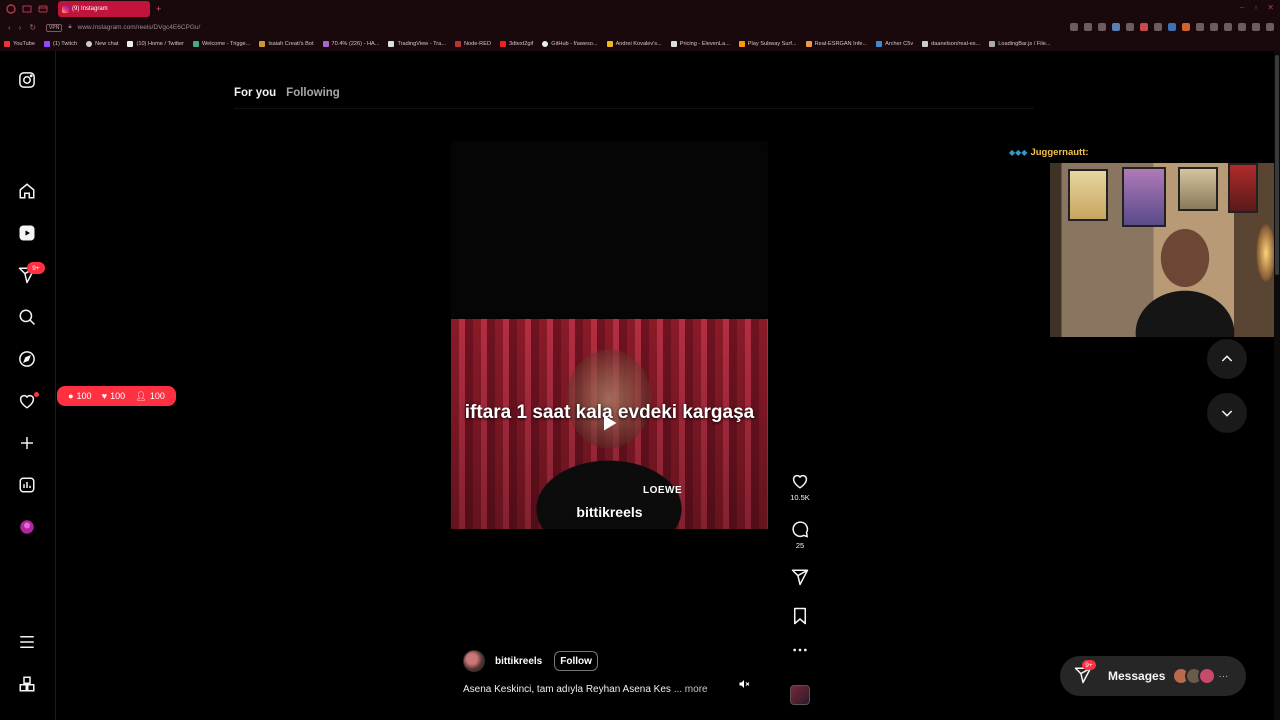  Describe the element at coordinates (69, 27) in the screenshot. I see `lock-icon: 🔒︎` at that location.